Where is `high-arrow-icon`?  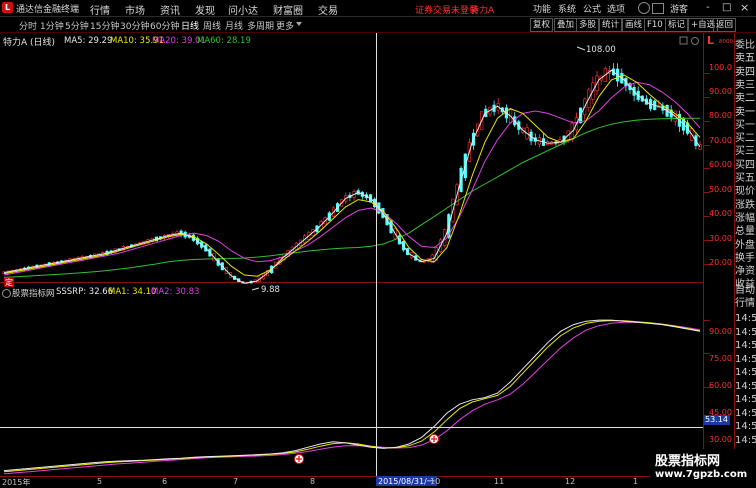
high-arrow-icon is located at coordinates (581, 48).